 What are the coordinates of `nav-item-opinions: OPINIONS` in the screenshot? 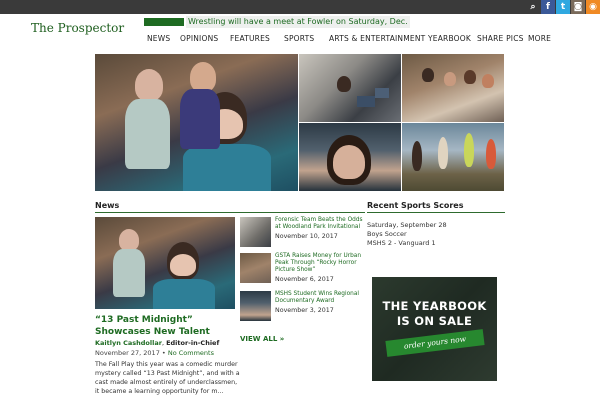 It's located at (199, 38).